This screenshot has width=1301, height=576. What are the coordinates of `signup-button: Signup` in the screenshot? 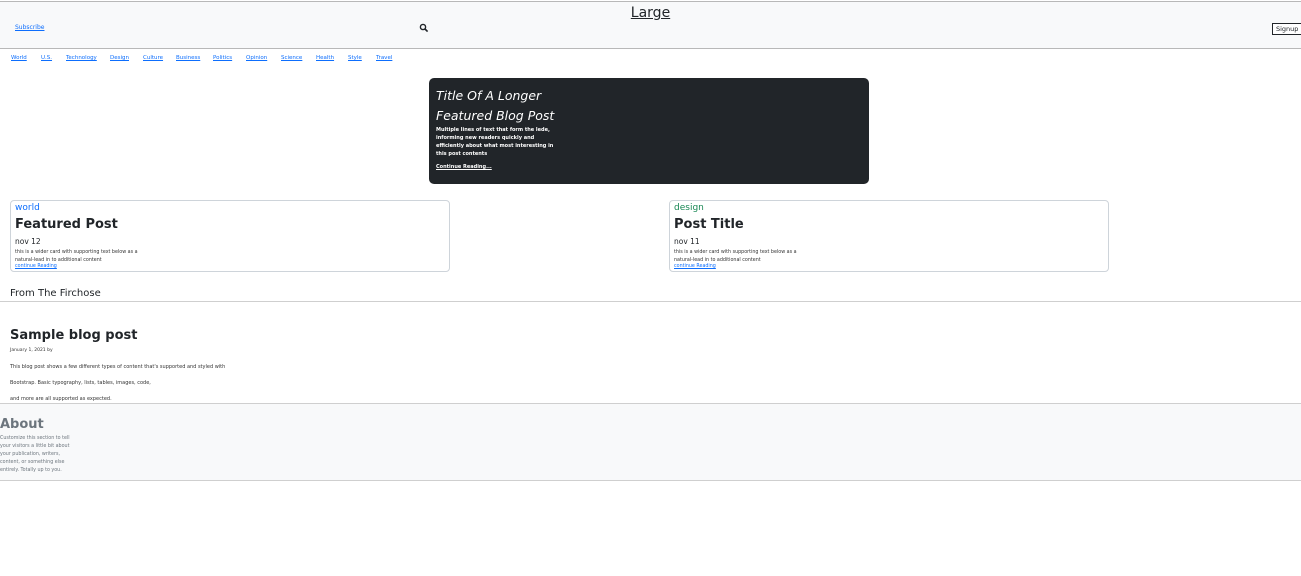 It's located at (1286, 29).